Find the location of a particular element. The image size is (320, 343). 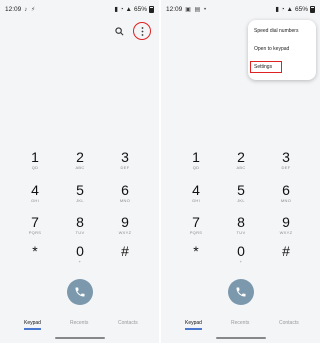

search-icon is located at coordinates (119, 31).